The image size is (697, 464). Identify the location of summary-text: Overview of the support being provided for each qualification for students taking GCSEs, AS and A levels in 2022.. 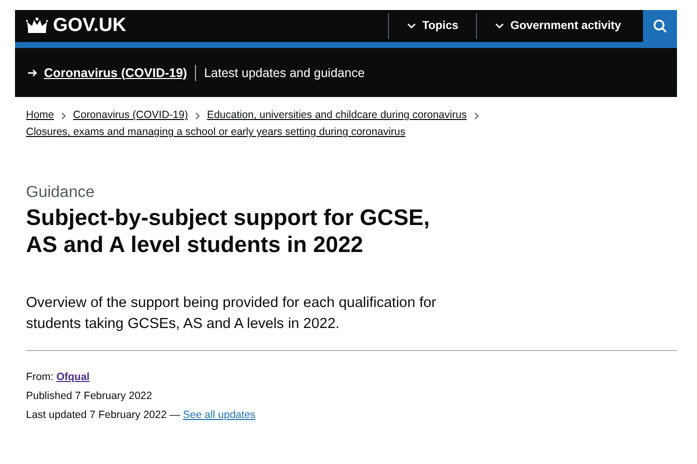
(232, 314).